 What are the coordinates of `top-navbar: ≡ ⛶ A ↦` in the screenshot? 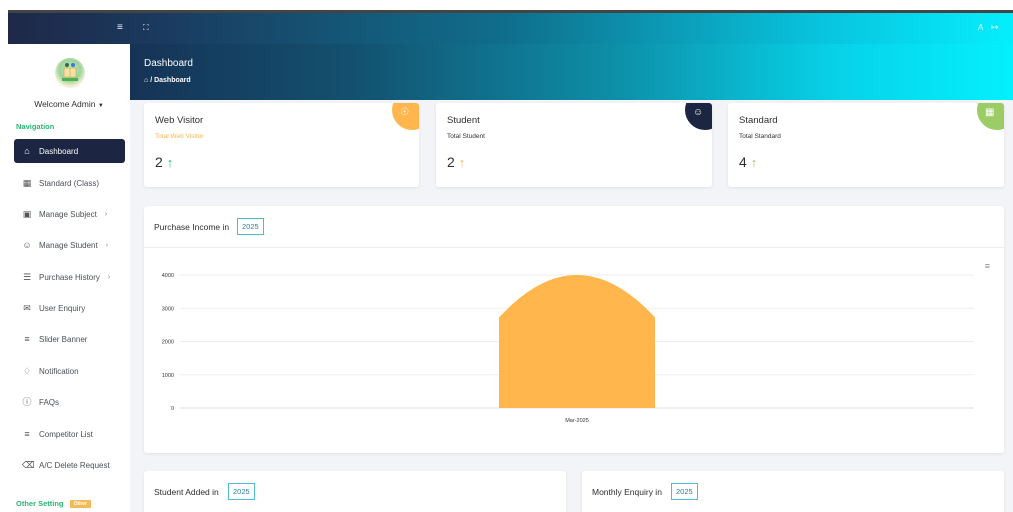 It's located at (510, 27).